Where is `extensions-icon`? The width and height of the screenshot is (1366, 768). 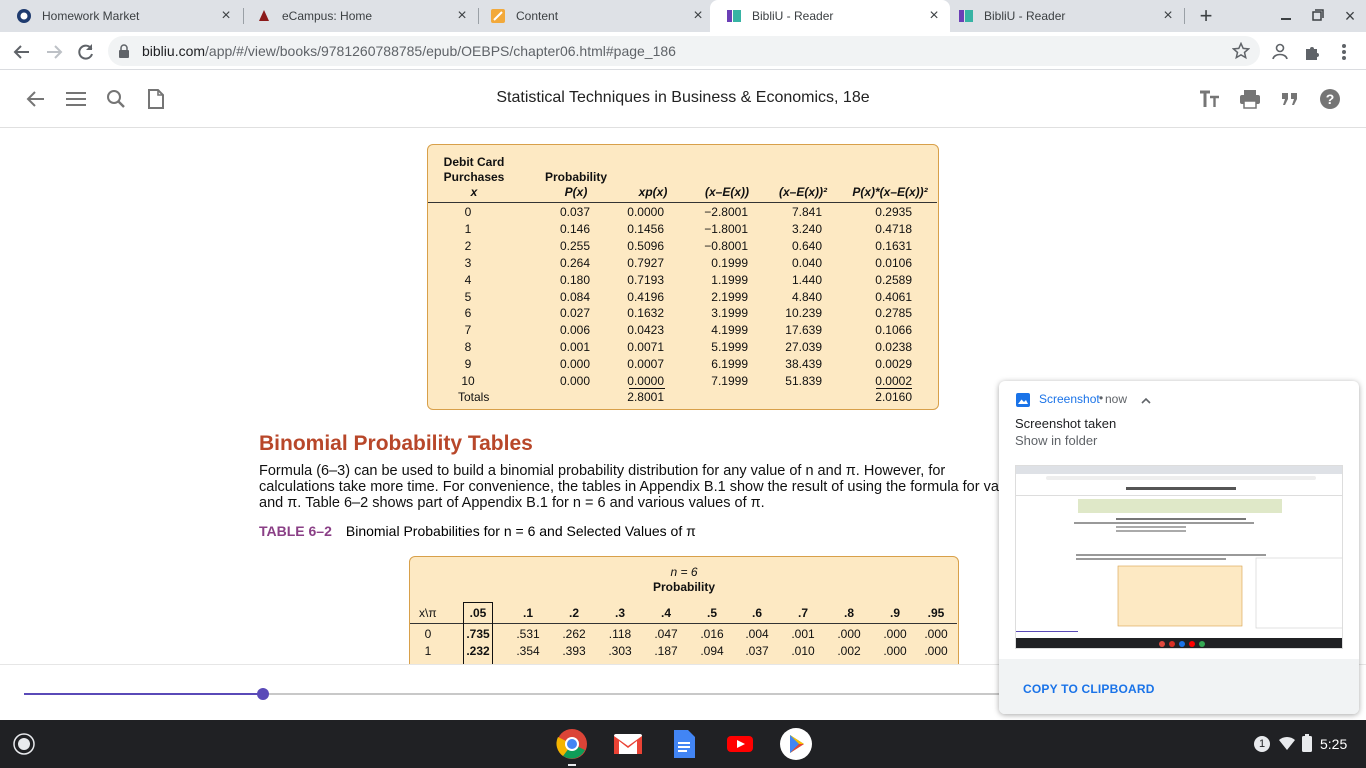
extensions-icon is located at coordinates (1312, 52).